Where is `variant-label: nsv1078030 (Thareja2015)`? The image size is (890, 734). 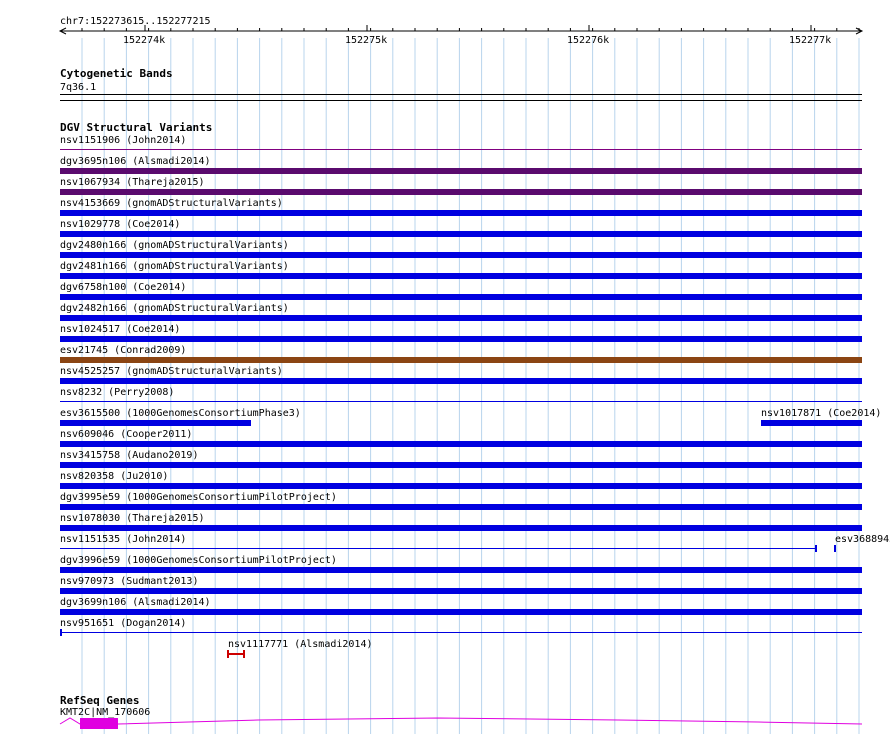 variant-label: nsv1078030 (Thareja2015) is located at coordinates (132, 518).